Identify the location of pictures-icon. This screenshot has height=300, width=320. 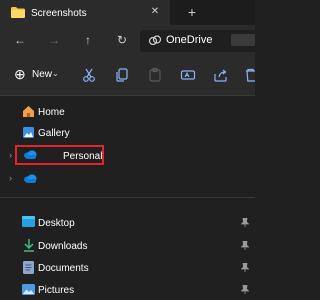
(28, 289).